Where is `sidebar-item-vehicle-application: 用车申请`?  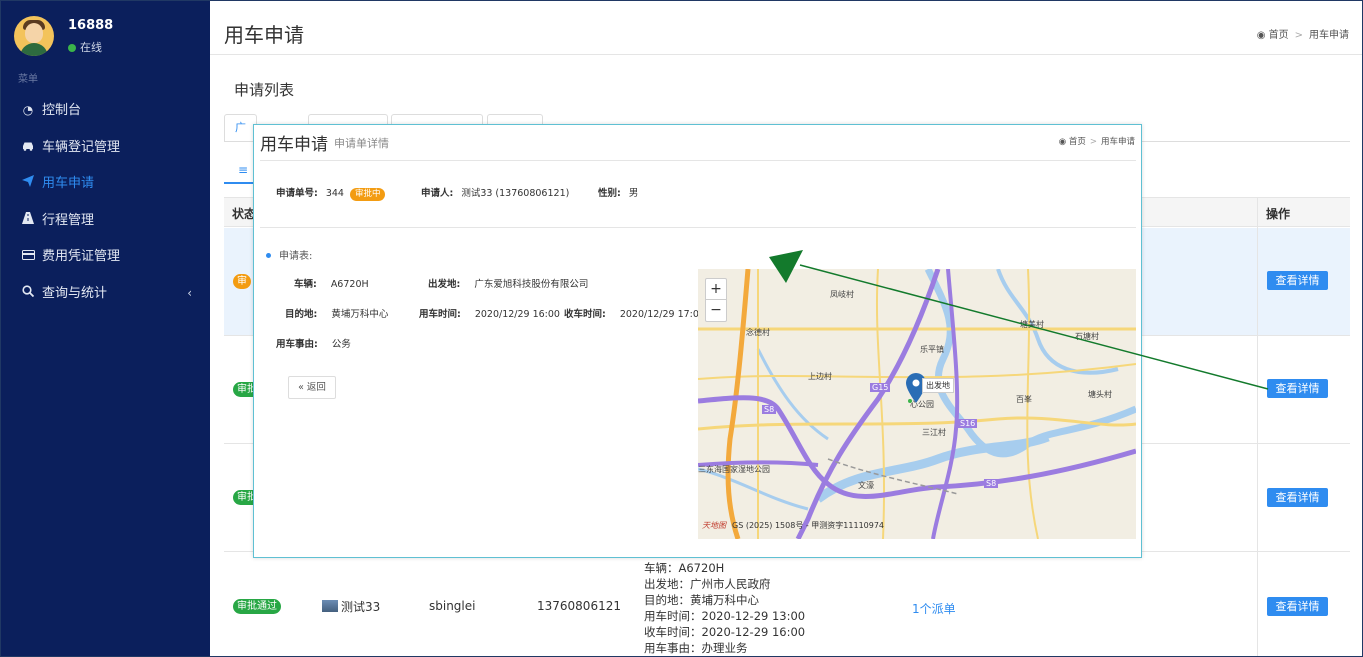 sidebar-item-vehicle-application: 用车申请 is located at coordinates (105, 183).